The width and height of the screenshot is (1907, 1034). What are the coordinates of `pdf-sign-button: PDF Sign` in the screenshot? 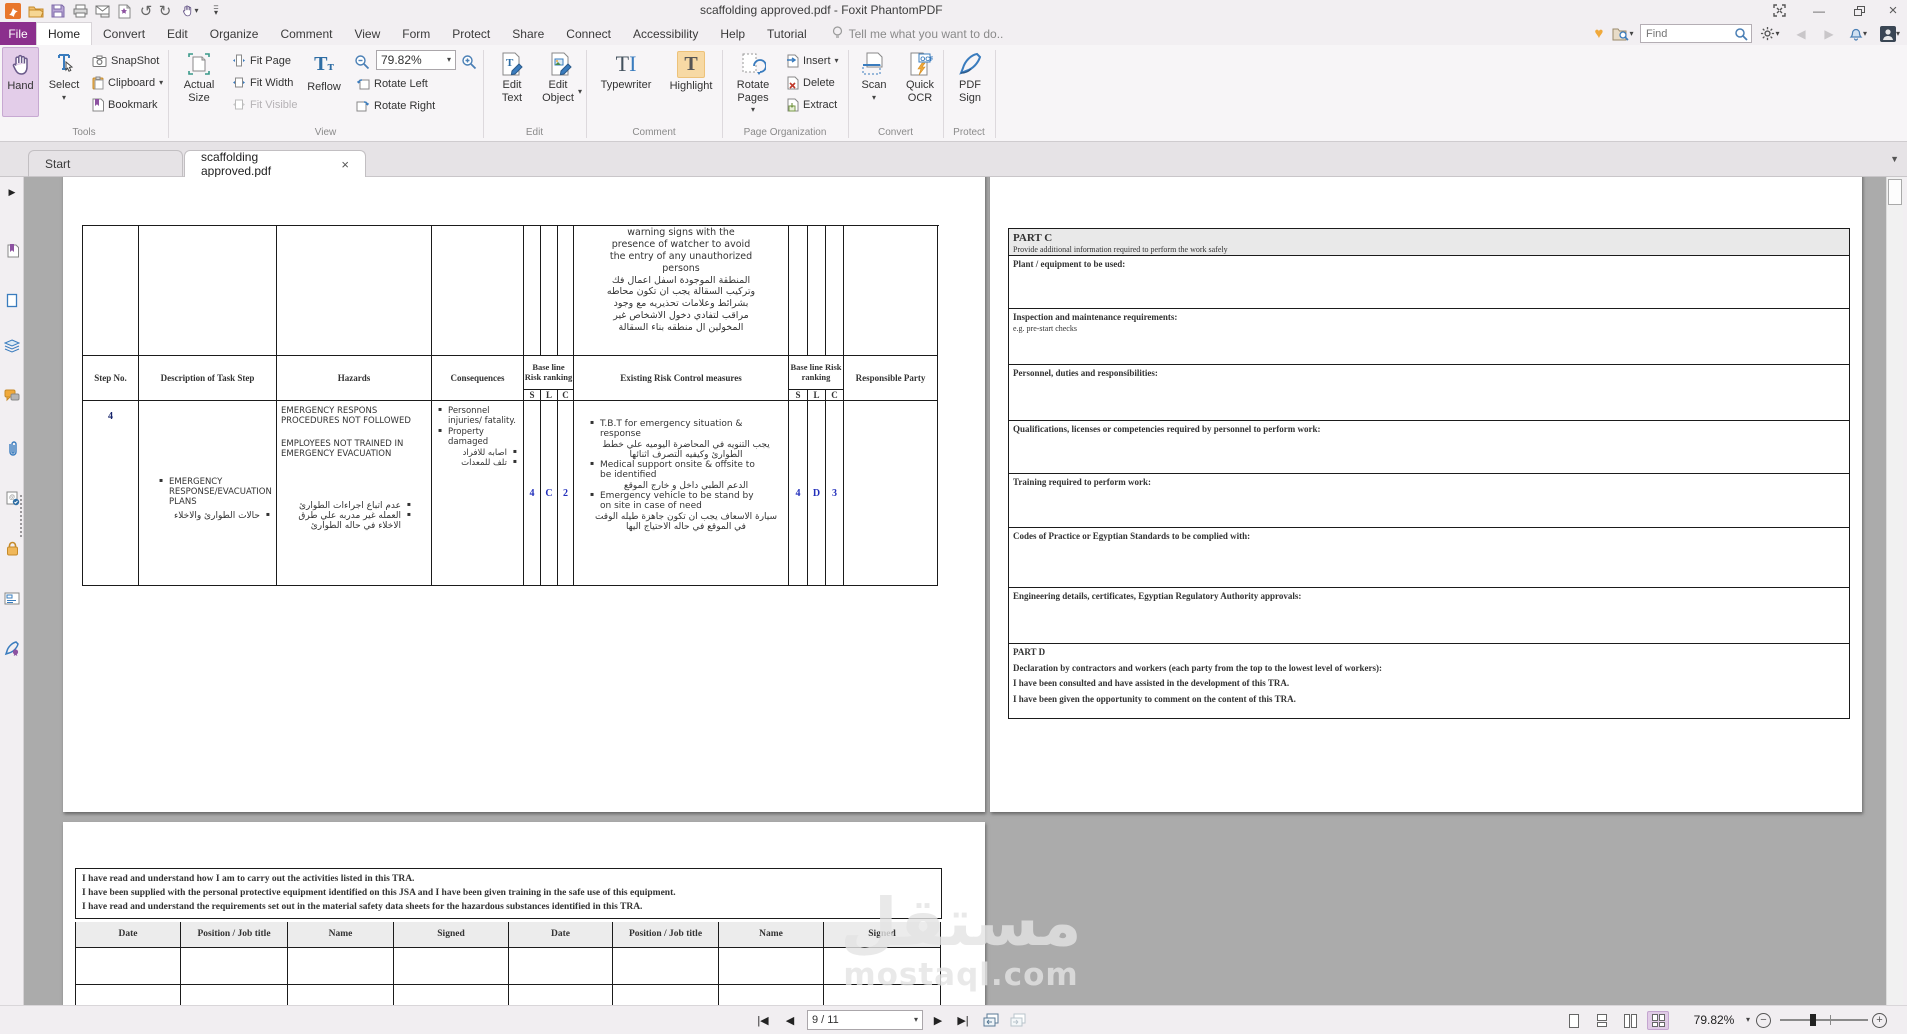 It's located at (970, 82).